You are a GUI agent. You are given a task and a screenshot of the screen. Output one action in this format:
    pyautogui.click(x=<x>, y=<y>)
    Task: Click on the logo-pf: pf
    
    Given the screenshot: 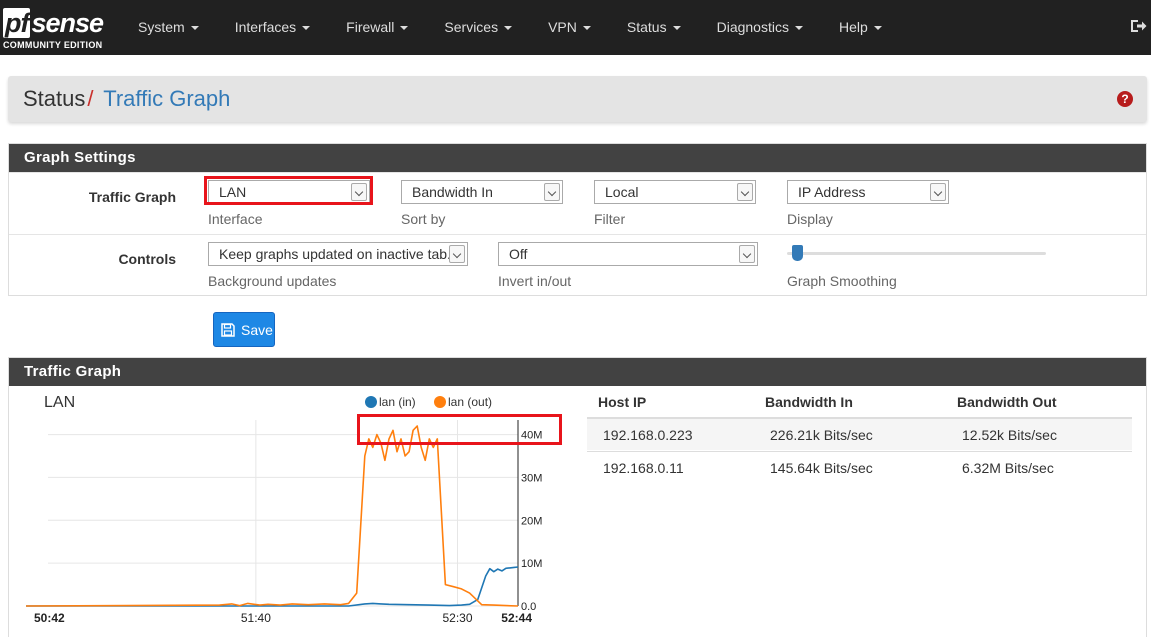 What is the action you would take?
    pyautogui.click(x=17, y=23)
    